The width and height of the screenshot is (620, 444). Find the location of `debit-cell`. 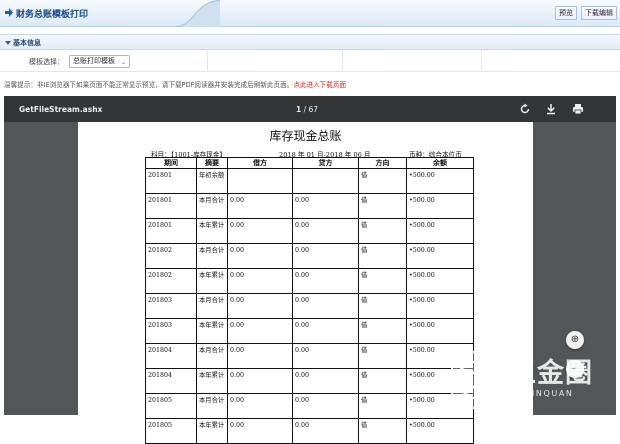

debit-cell is located at coordinates (260, 181).